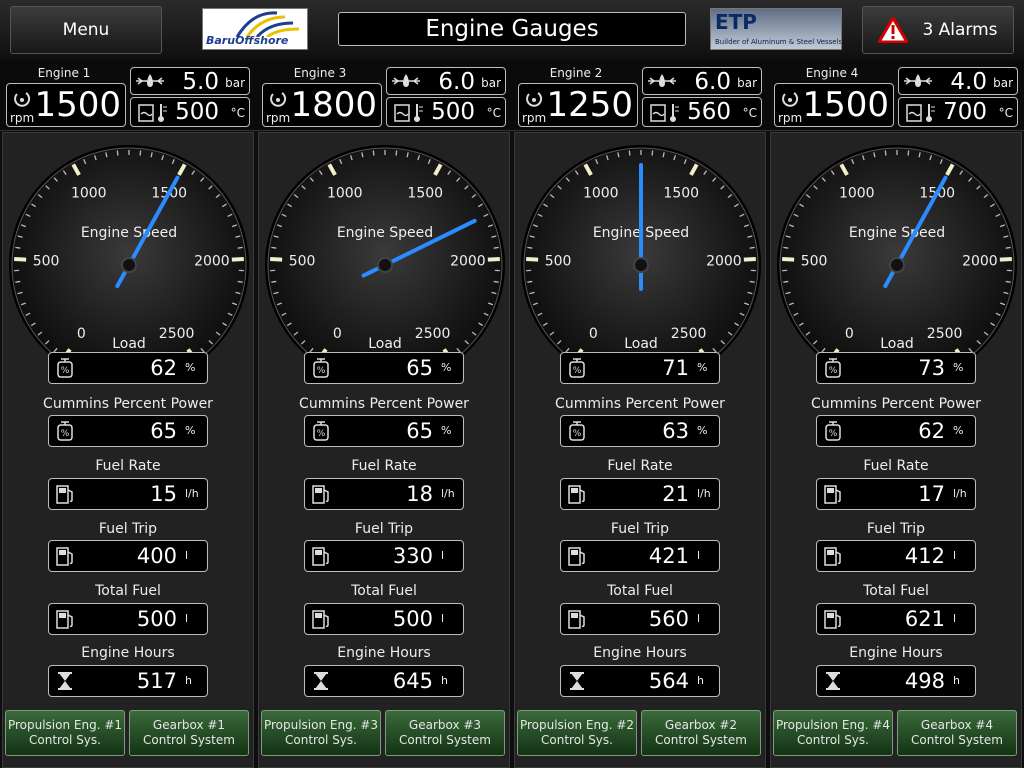  I want to click on gearbox-control-button: Gearbox #1 Control System, so click(189, 733).